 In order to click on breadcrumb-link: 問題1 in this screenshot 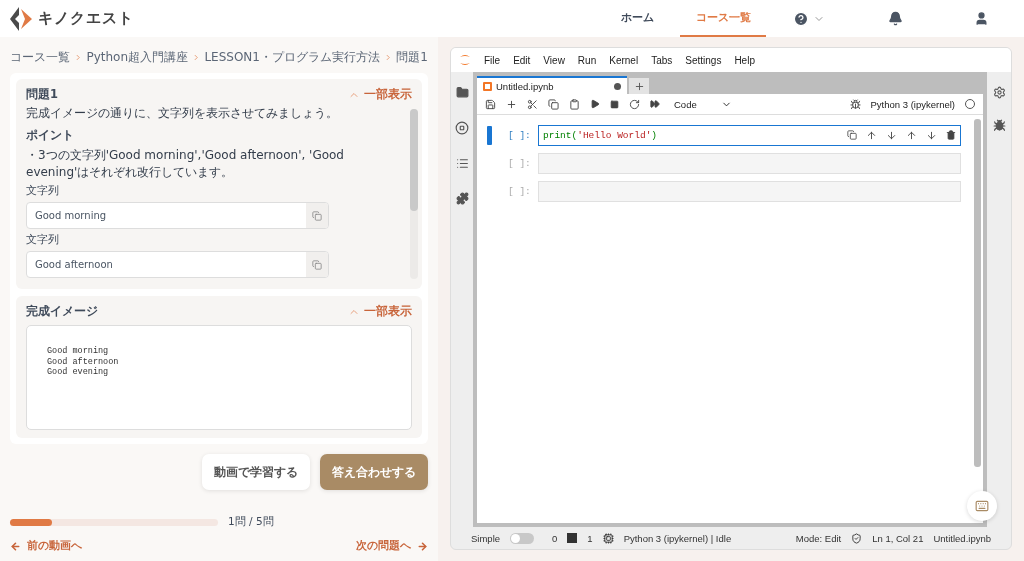, I will do `click(412, 57)`.